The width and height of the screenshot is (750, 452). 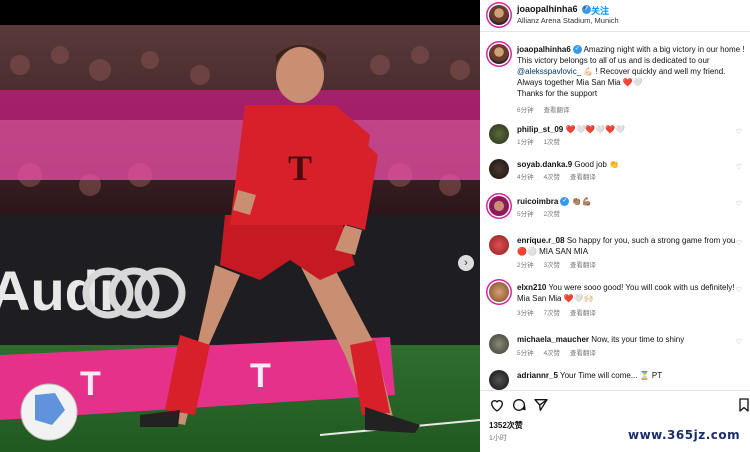 What do you see at coordinates (537, 375) in the screenshot?
I see `comment-username: adriannr_5` at bounding box center [537, 375].